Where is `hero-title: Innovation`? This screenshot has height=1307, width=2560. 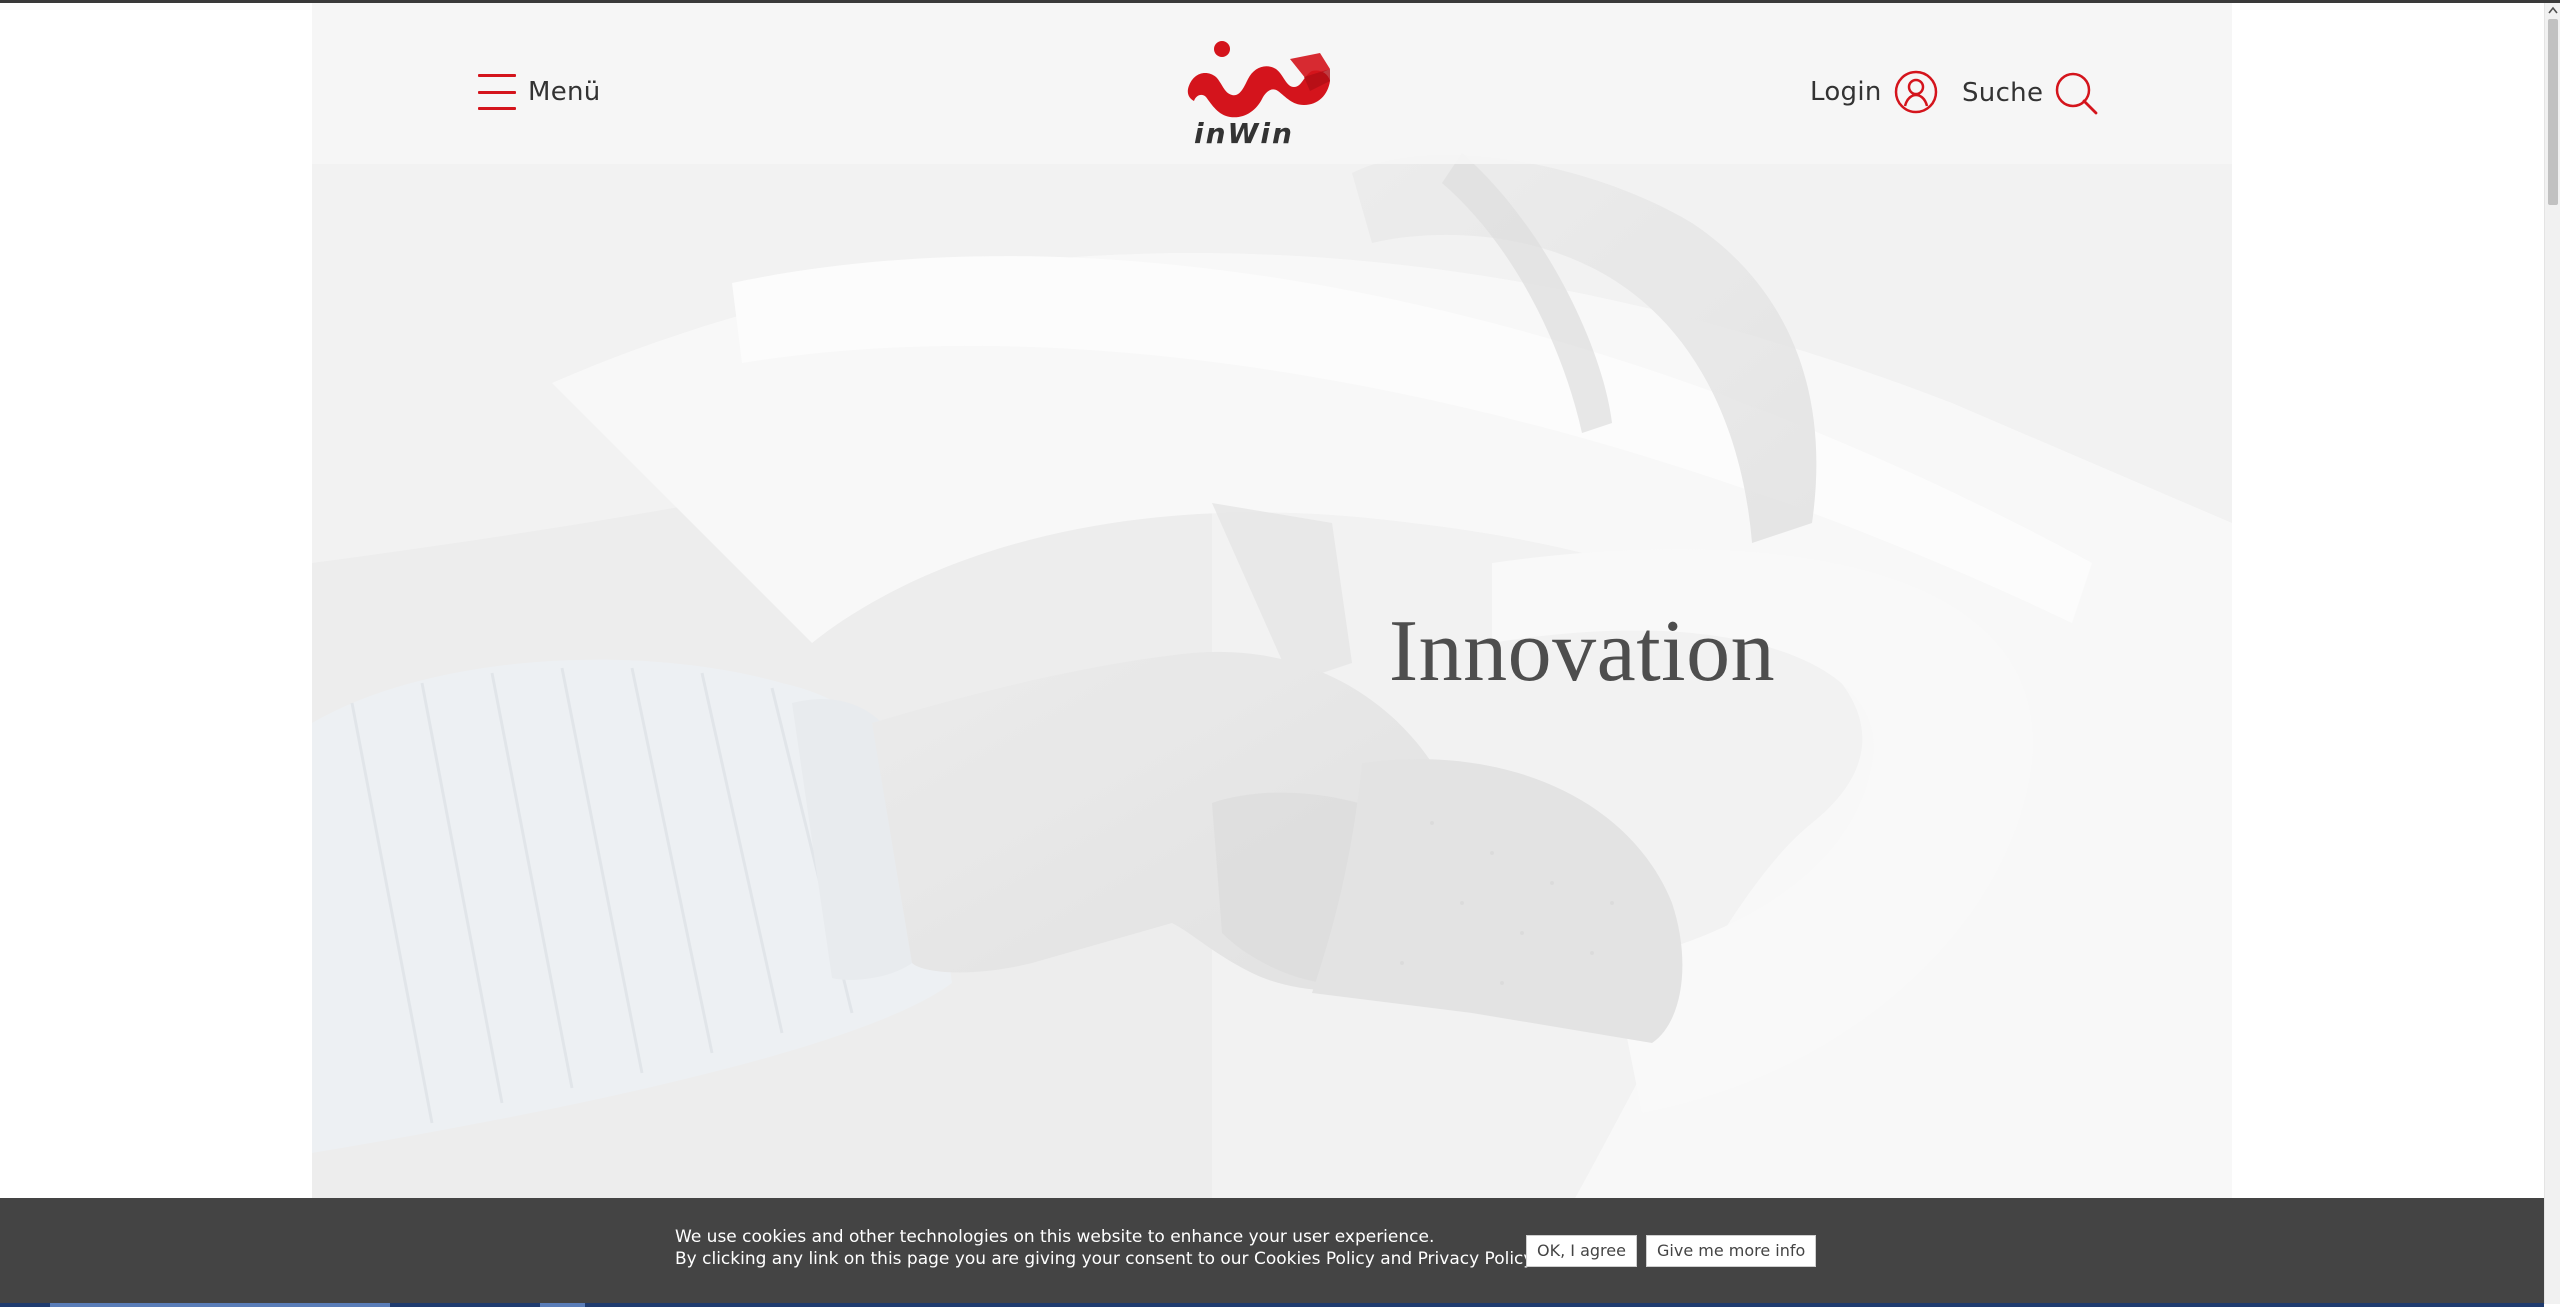 hero-title: Innovation is located at coordinates (1582, 651).